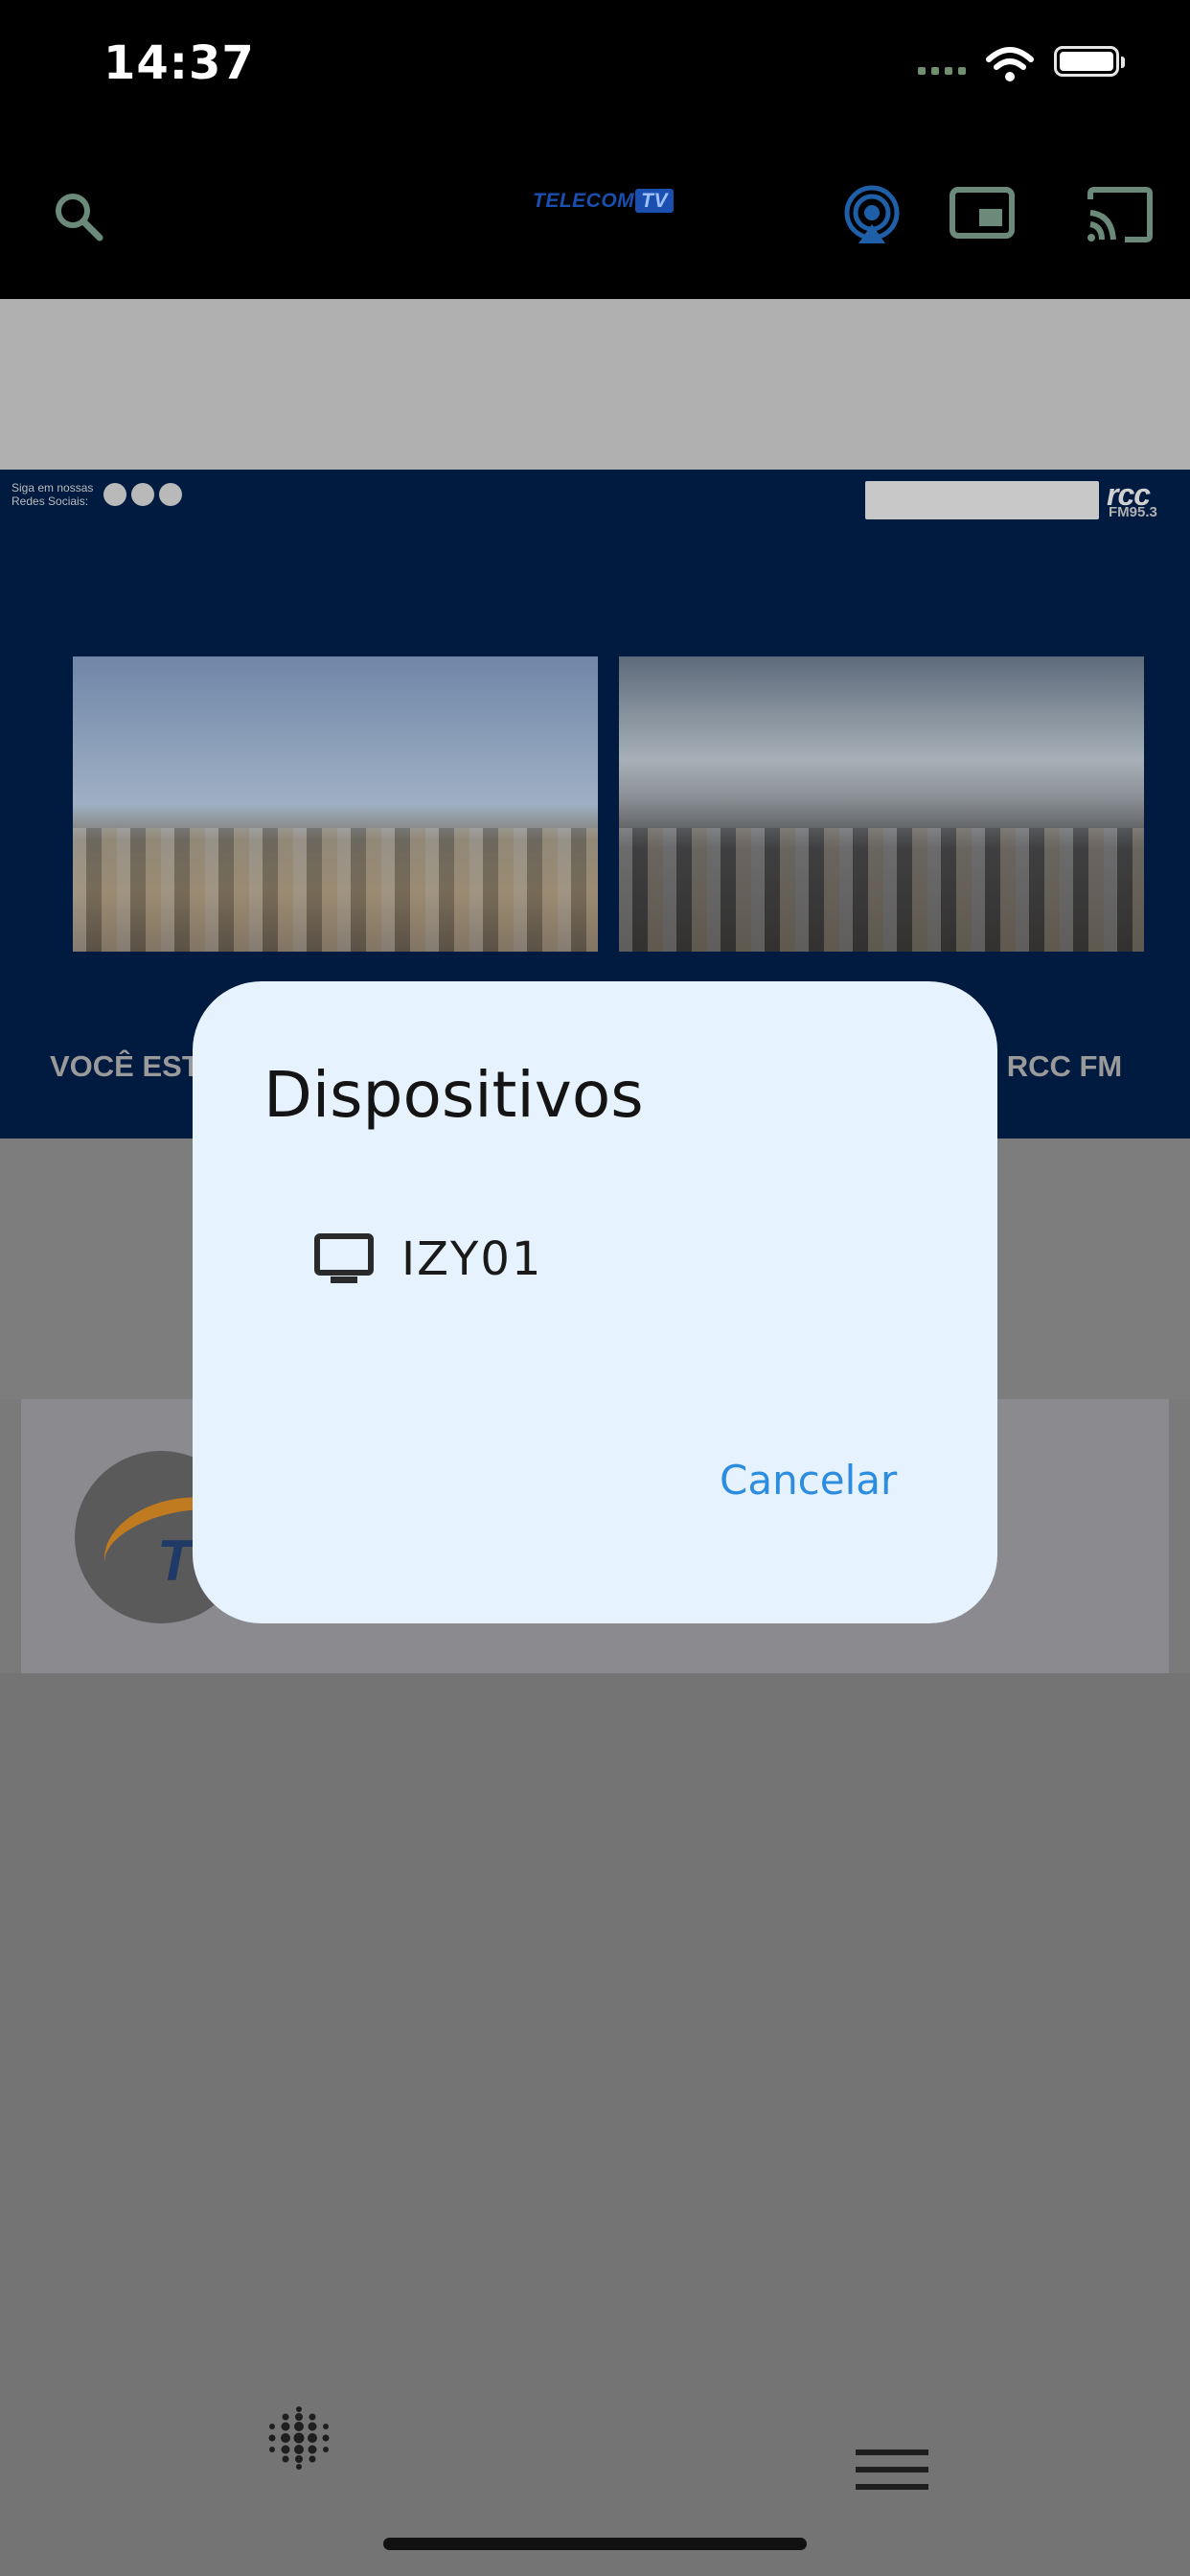  I want to click on social-icons, so click(143, 494).